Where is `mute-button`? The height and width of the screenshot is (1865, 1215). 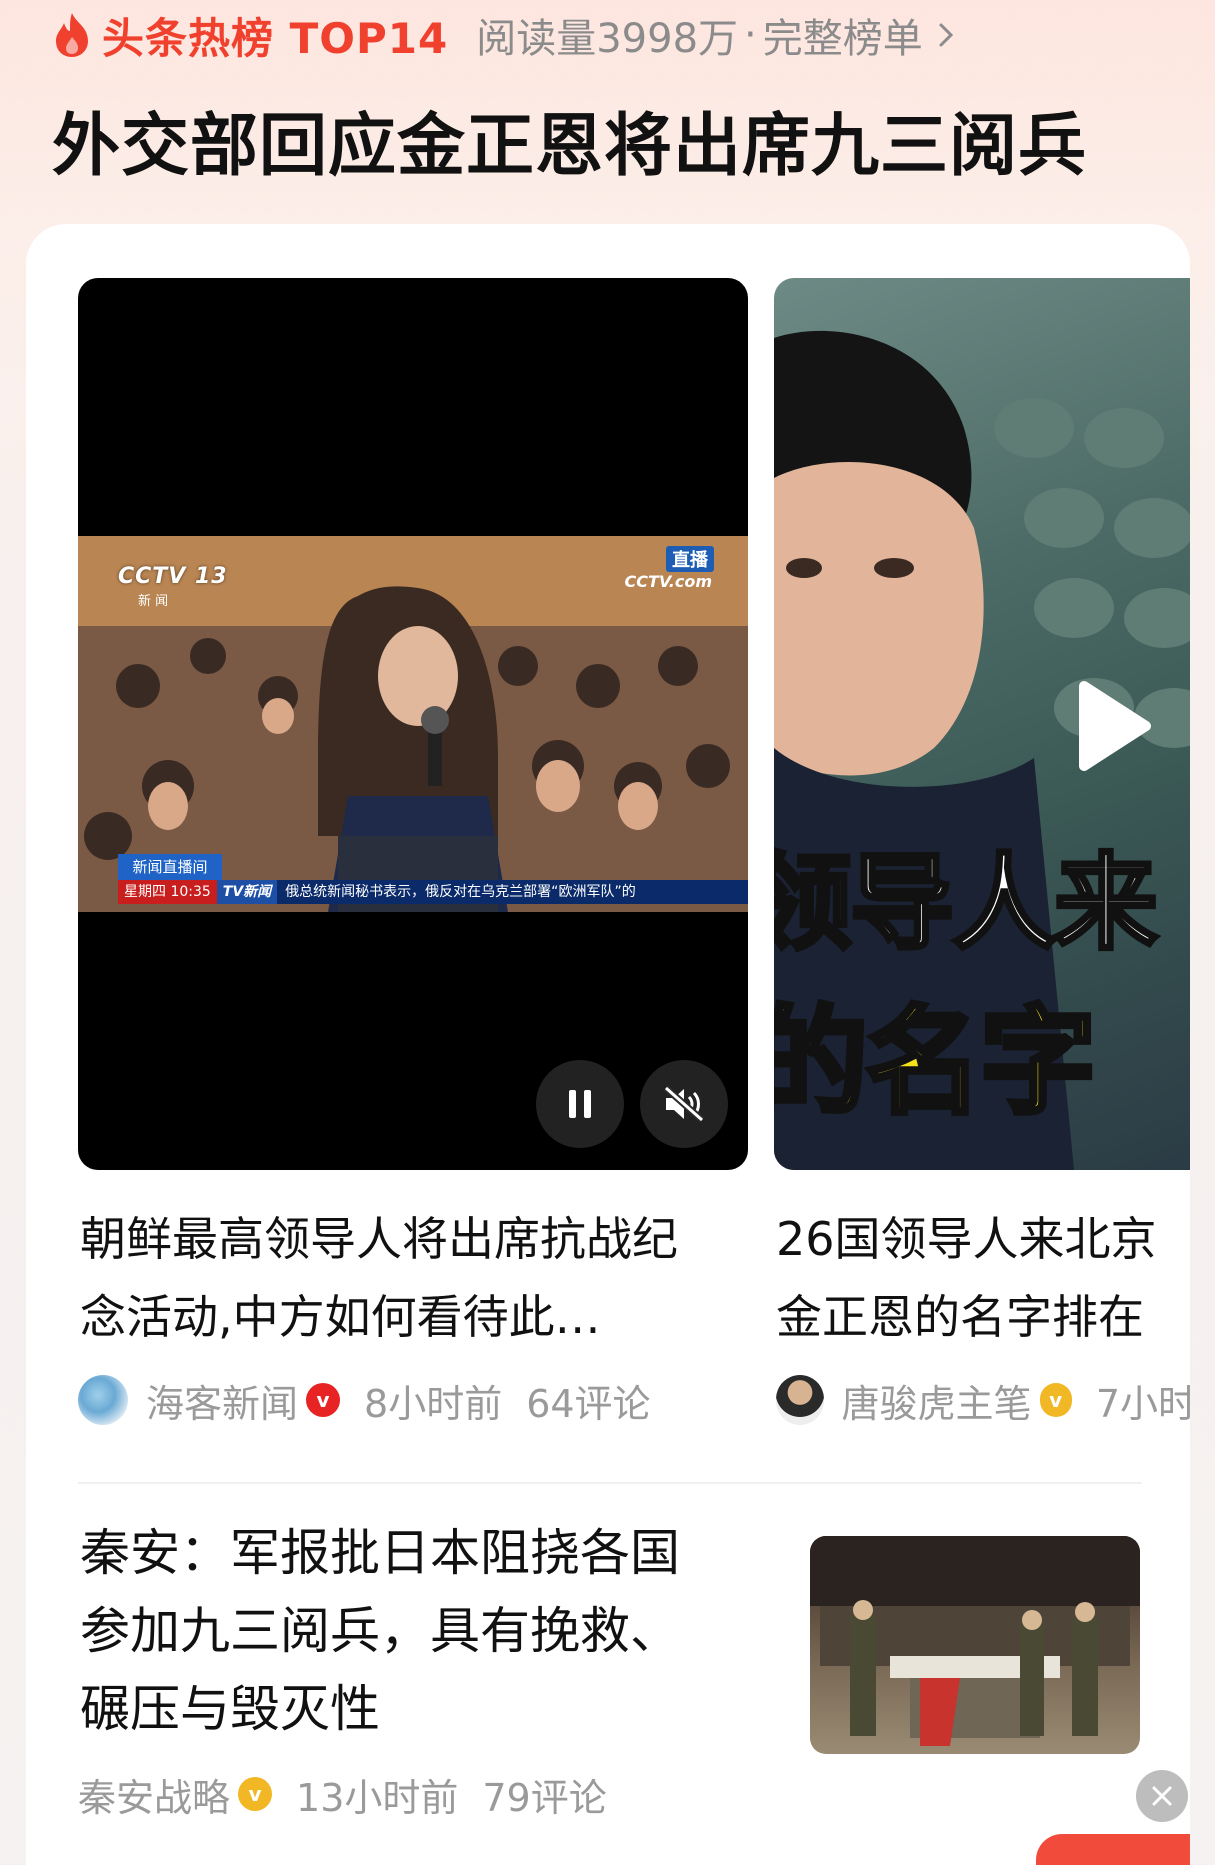 mute-button is located at coordinates (684, 1104).